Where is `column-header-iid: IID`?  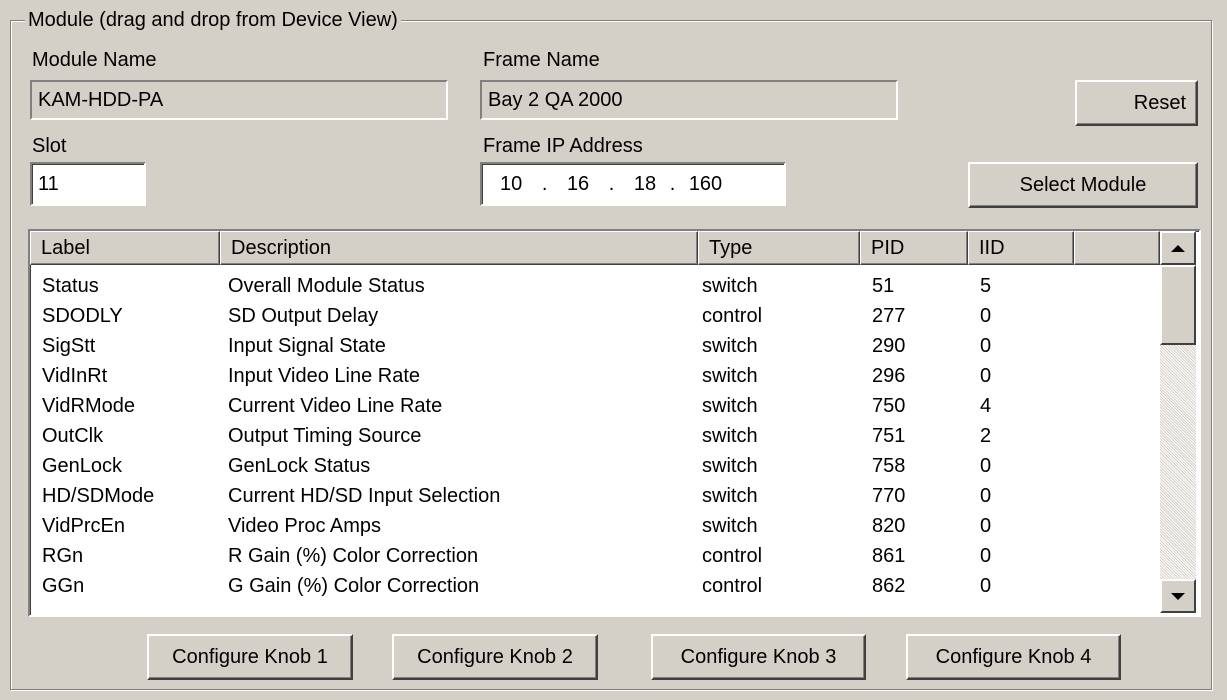
column-header-iid: IID is located at coordinates (1021, 248).